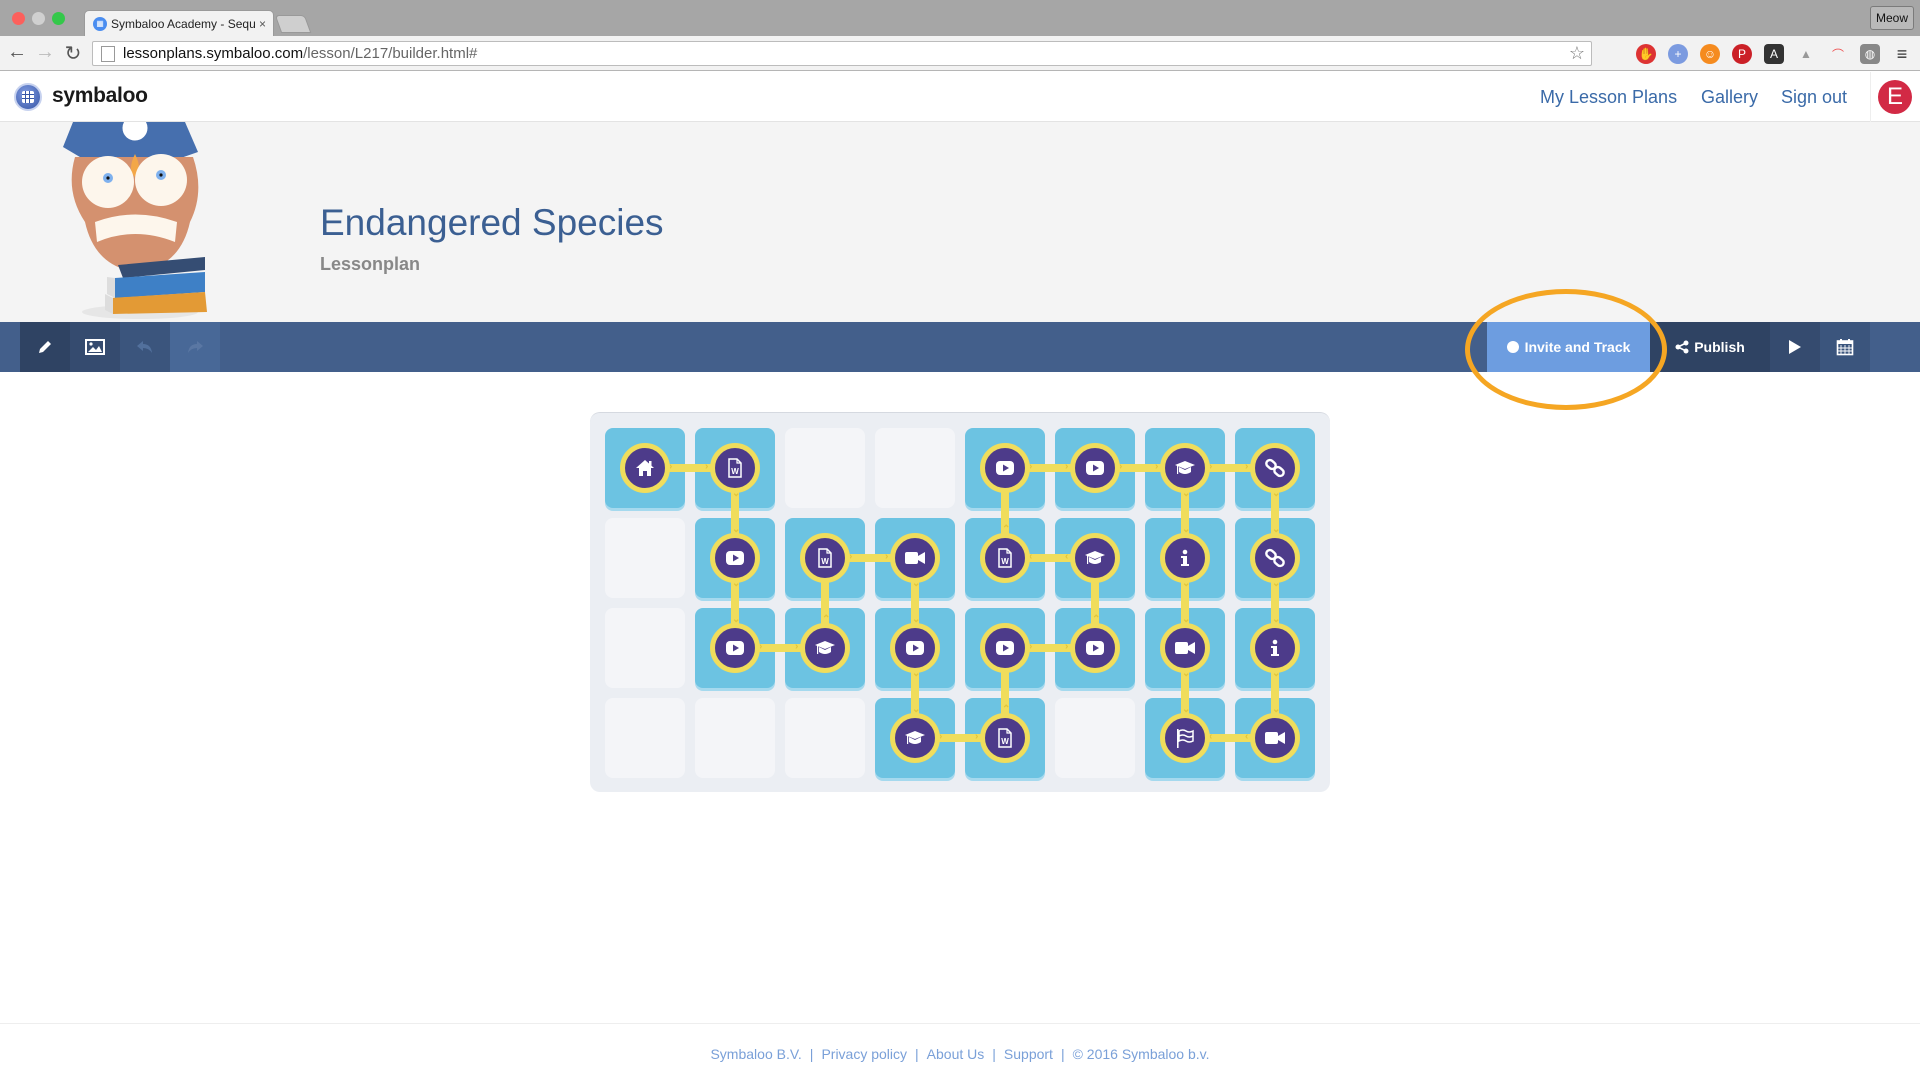 The height and width of the screenshot is (1080, 1920). What do you see at coordinates (1678, 54) in the screenshot?
I see `symbaloo-add-extension-icon: +` at bounding box center [1678, 54].